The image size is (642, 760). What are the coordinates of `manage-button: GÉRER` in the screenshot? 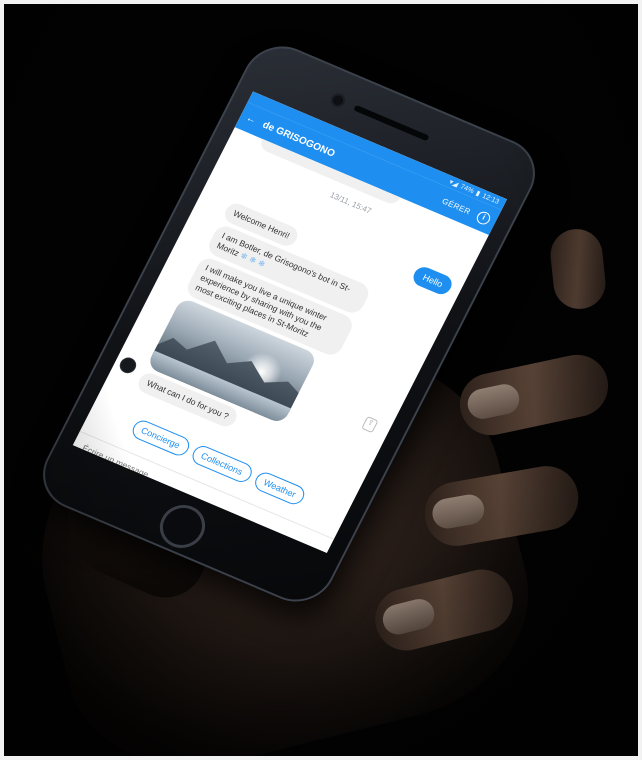 It's located at (457, 206).